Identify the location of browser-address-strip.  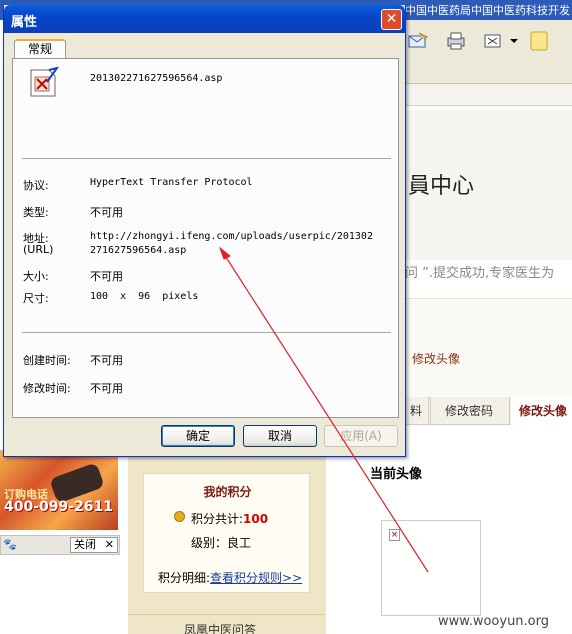
(488, 95).